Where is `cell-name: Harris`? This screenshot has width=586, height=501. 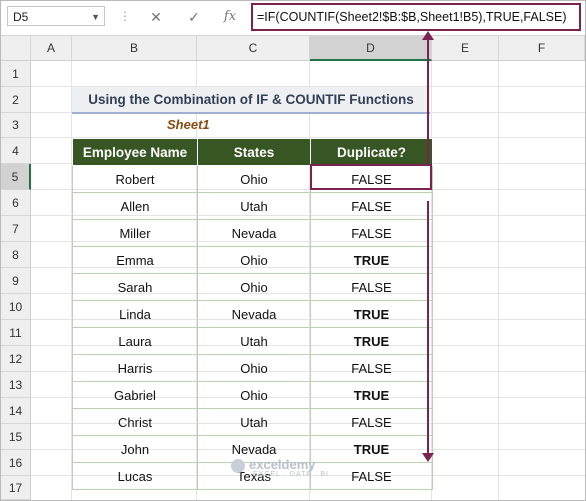
cell-name: Harris is located at coordinates (135, 368).